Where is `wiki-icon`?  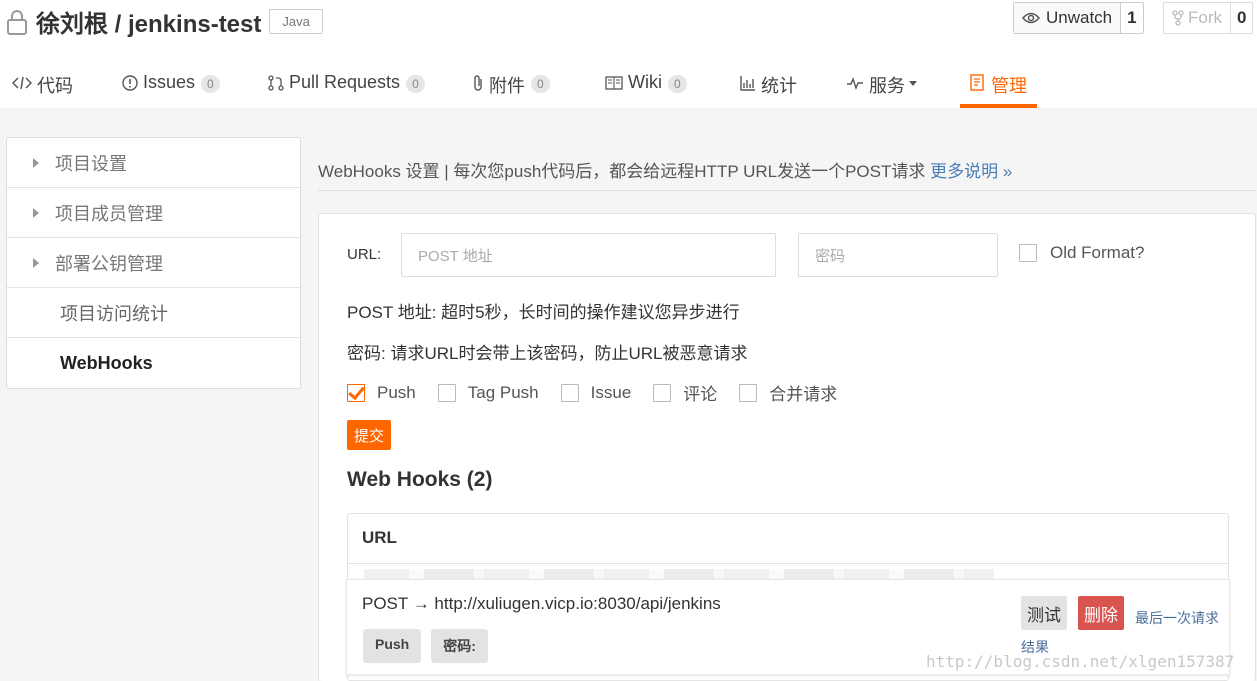
wiki-icon is located at coordinates (614, 83).